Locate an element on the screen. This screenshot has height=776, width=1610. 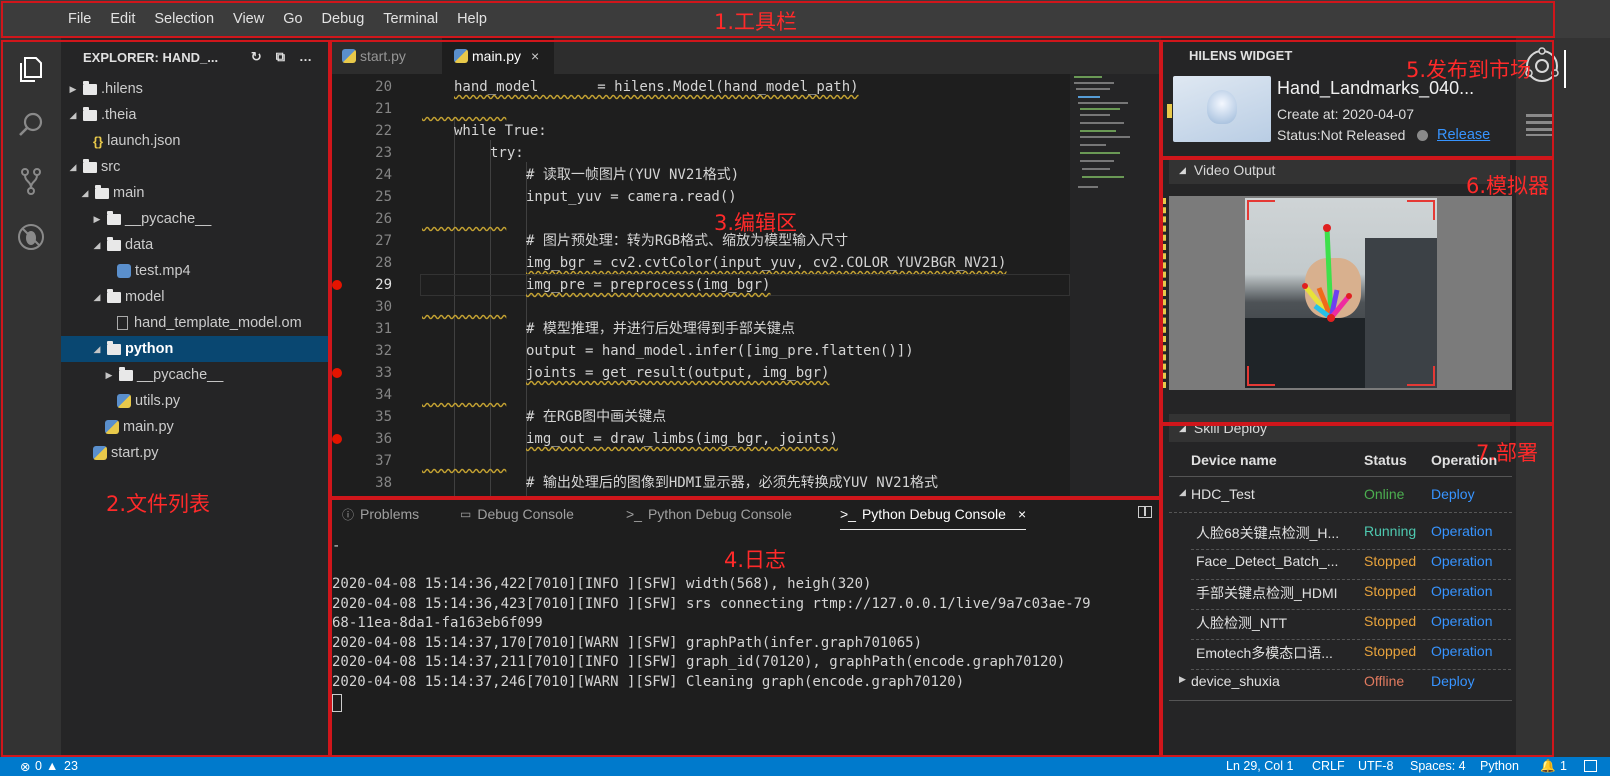
file-icon is located at coordinates (122, 323).